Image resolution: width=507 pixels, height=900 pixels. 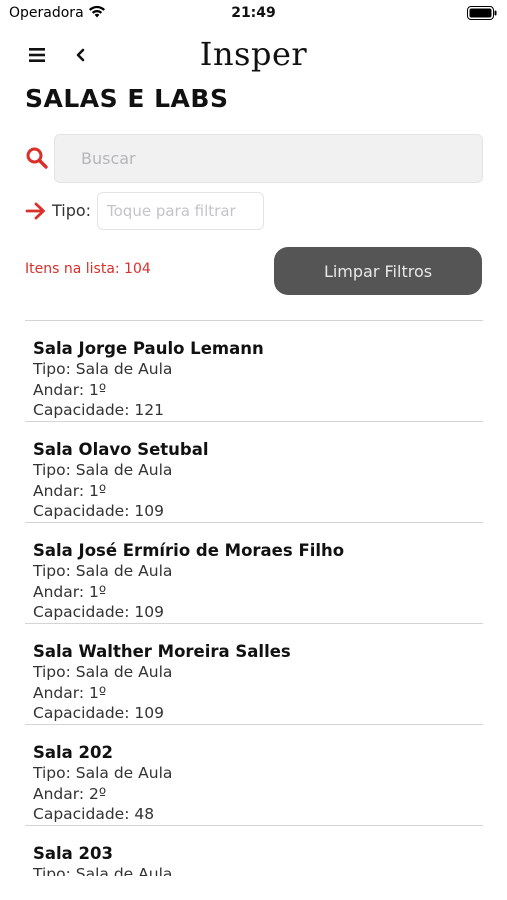 What do you see at coordinates (148, 348) in the screenshot?
I see `room-name: Sala Jorge Paulo Lemann` at bounding box center [148, 348].